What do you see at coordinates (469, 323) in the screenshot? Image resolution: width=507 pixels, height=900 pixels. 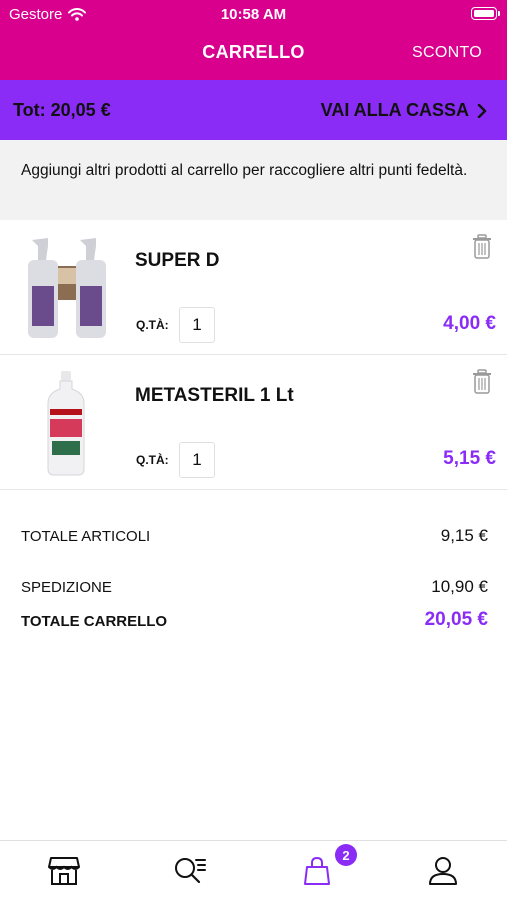 I see `item-price: 4,00 €` at bounding box center [469, 323].